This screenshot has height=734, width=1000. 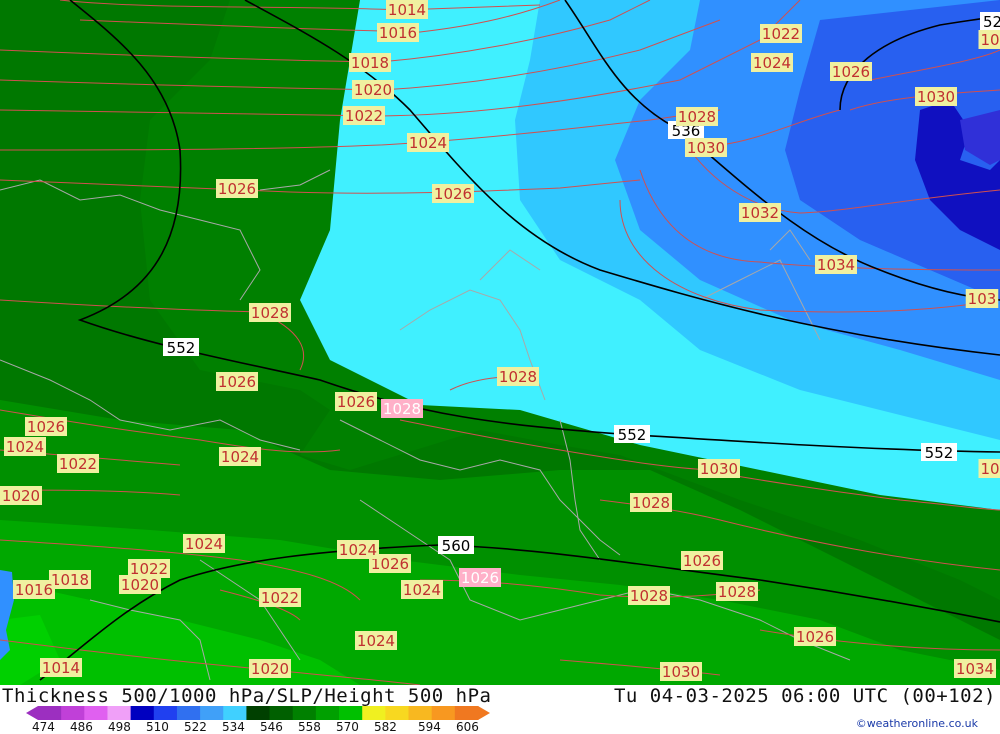 I want to click on colorbar-tick-label: 606, so click(x=467, y=727).